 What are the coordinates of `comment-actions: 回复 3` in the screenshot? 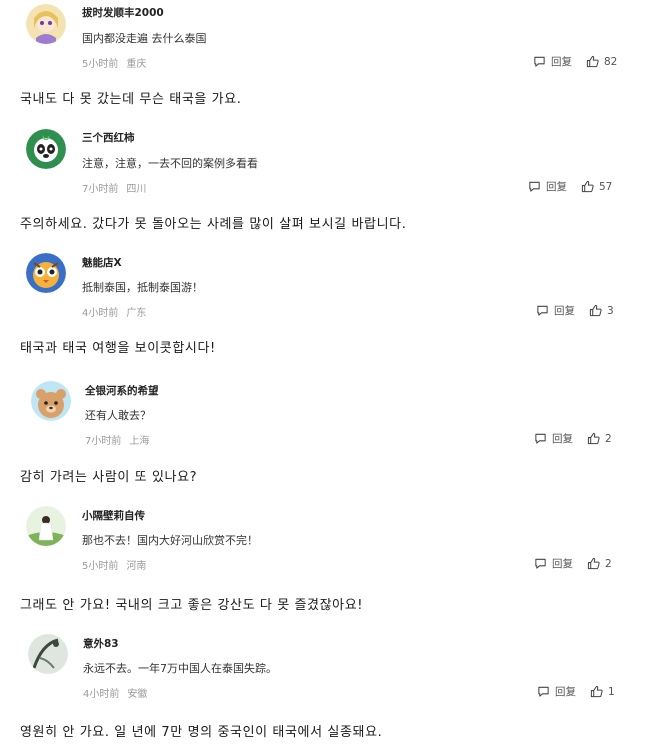 It's located at (575, 310).